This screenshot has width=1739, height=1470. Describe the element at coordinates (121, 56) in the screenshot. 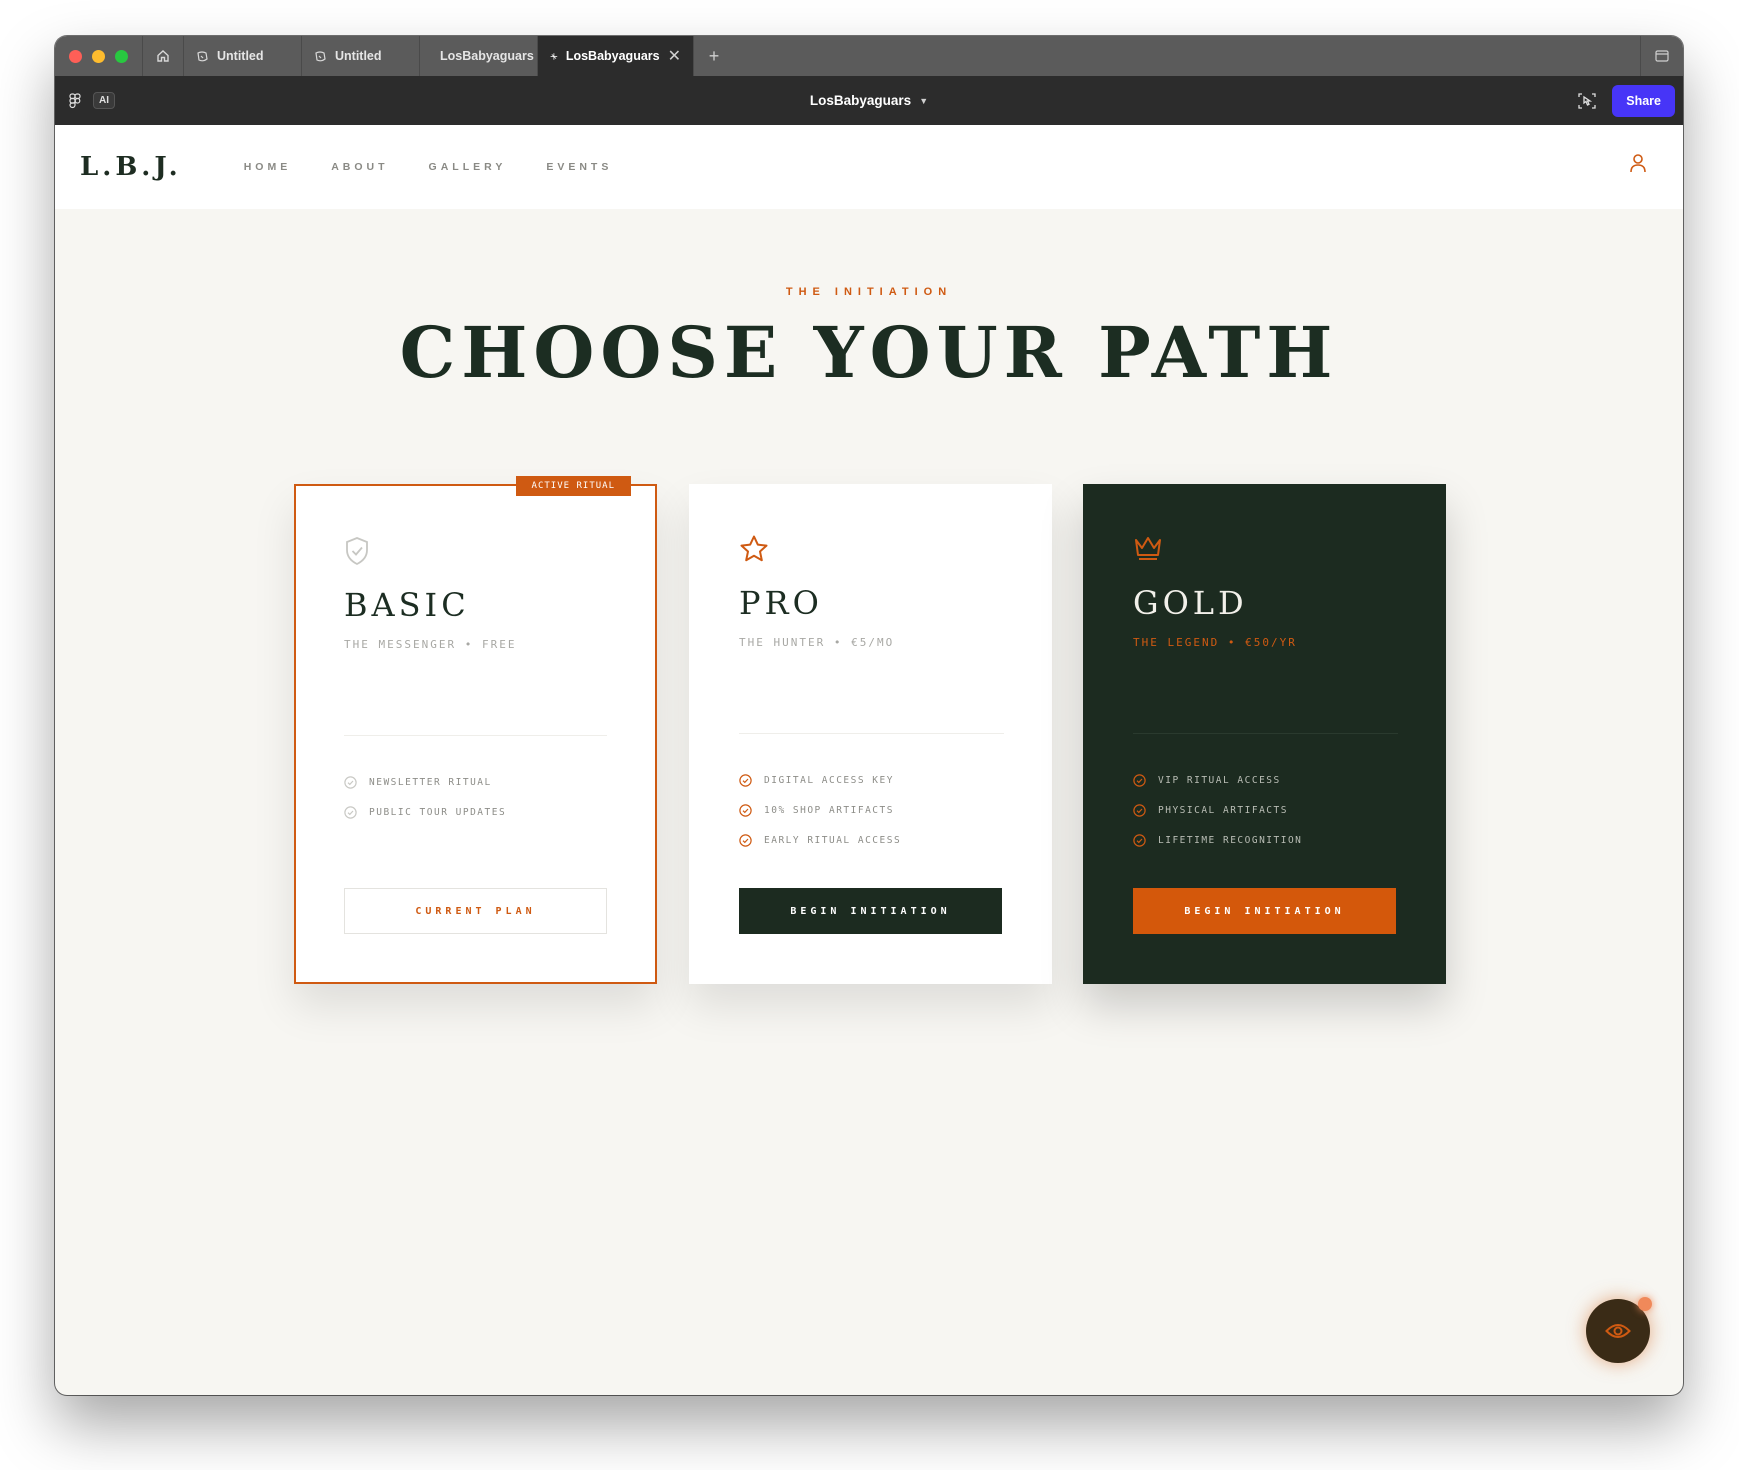

I see `maximize-window-button` at that location.